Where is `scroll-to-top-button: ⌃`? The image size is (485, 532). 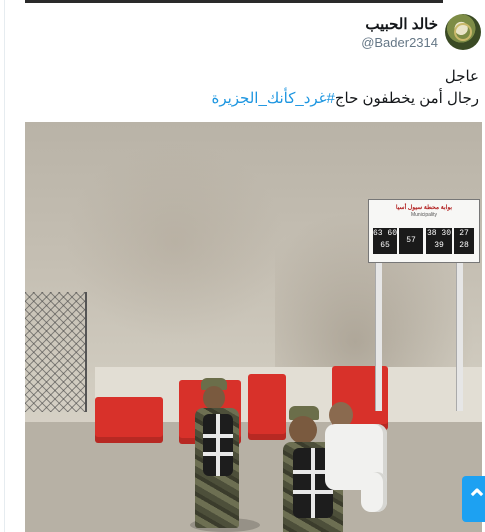
scroll-to-top-button: ⌃ is located at coordinates (473, 499).